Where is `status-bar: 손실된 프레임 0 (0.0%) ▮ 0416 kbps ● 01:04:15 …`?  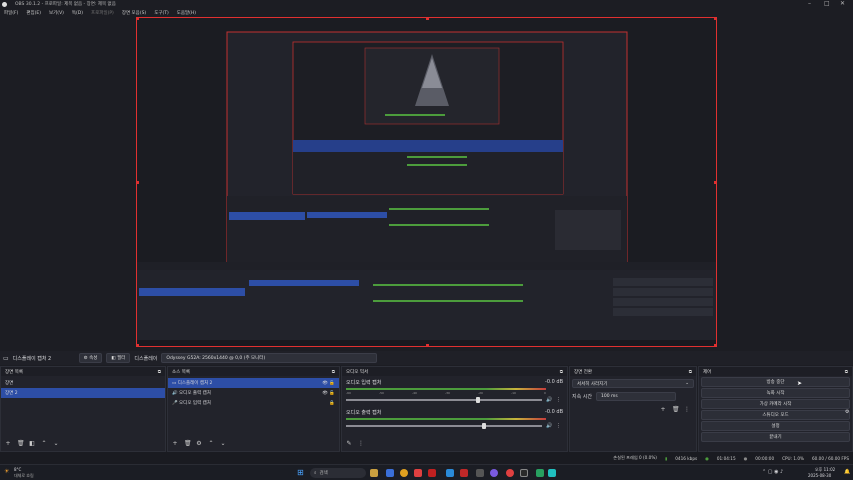
status-bar: 손실된 프레임 0 (0.0%) ▮ 0416 kbps ● 01:04:15 … is located at coordinates (426, 458).